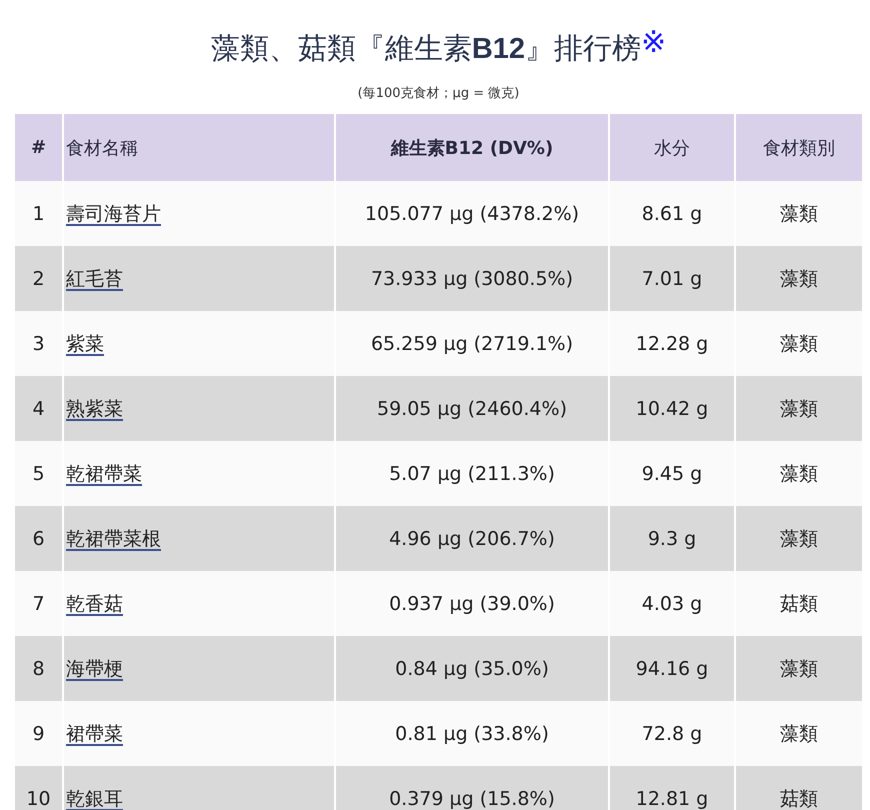 The image size is (870, 810). I want to click on rank-cell: 6, so click(39, 538).